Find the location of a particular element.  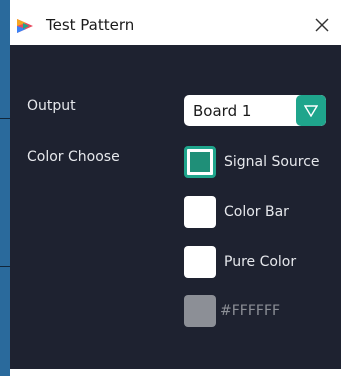

window-title: Test Pattern is located at coordinates (90, 25).